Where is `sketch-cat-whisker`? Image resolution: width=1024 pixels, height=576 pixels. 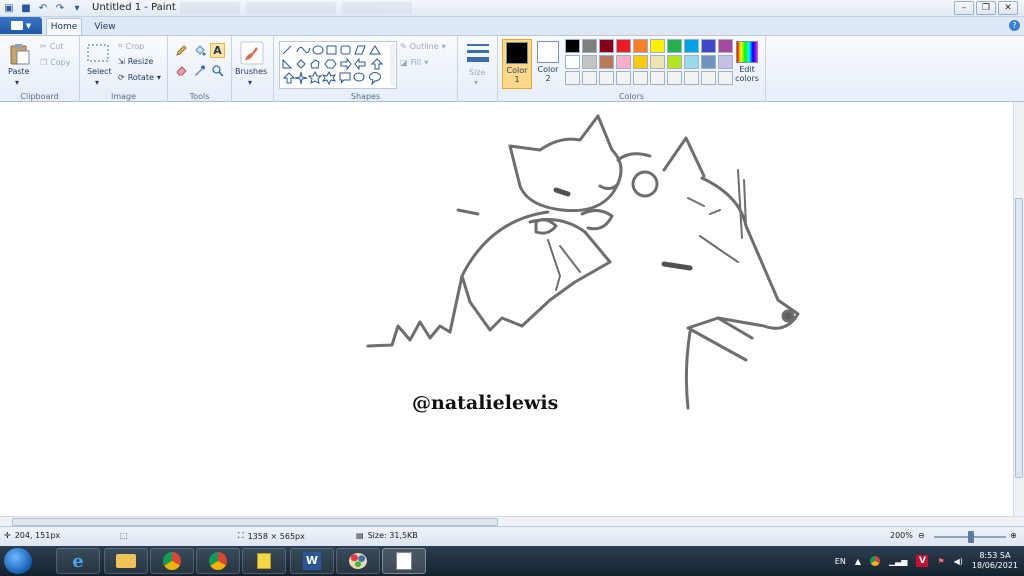
sketch-cat-whisker is located at coordinates (468, 212).